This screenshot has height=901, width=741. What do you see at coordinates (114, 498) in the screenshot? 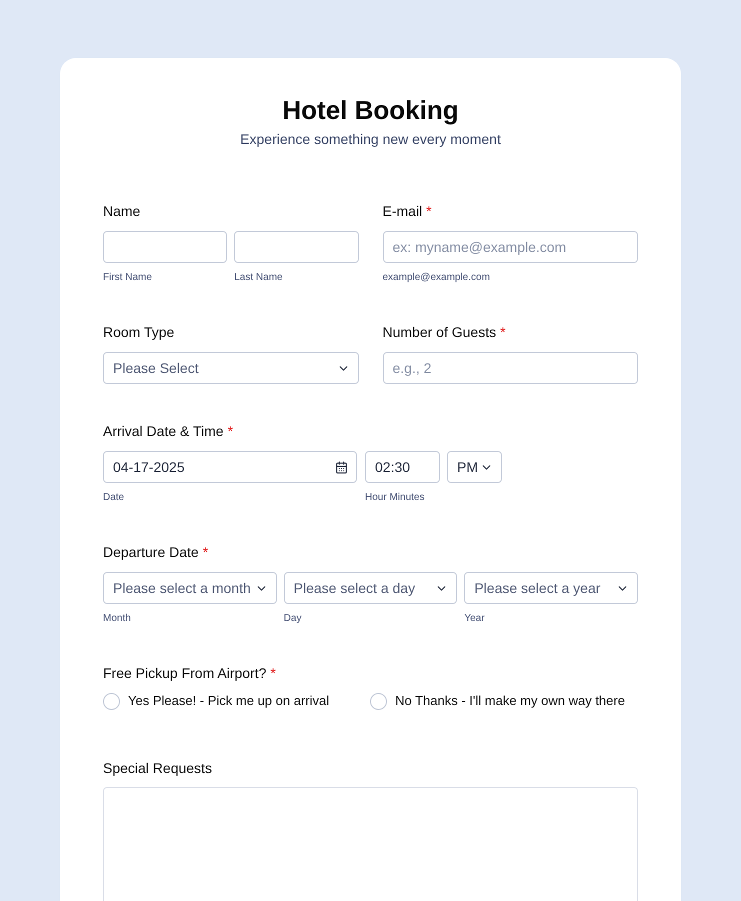
I see `field-caption: Date` at bounding box center [114, 498].